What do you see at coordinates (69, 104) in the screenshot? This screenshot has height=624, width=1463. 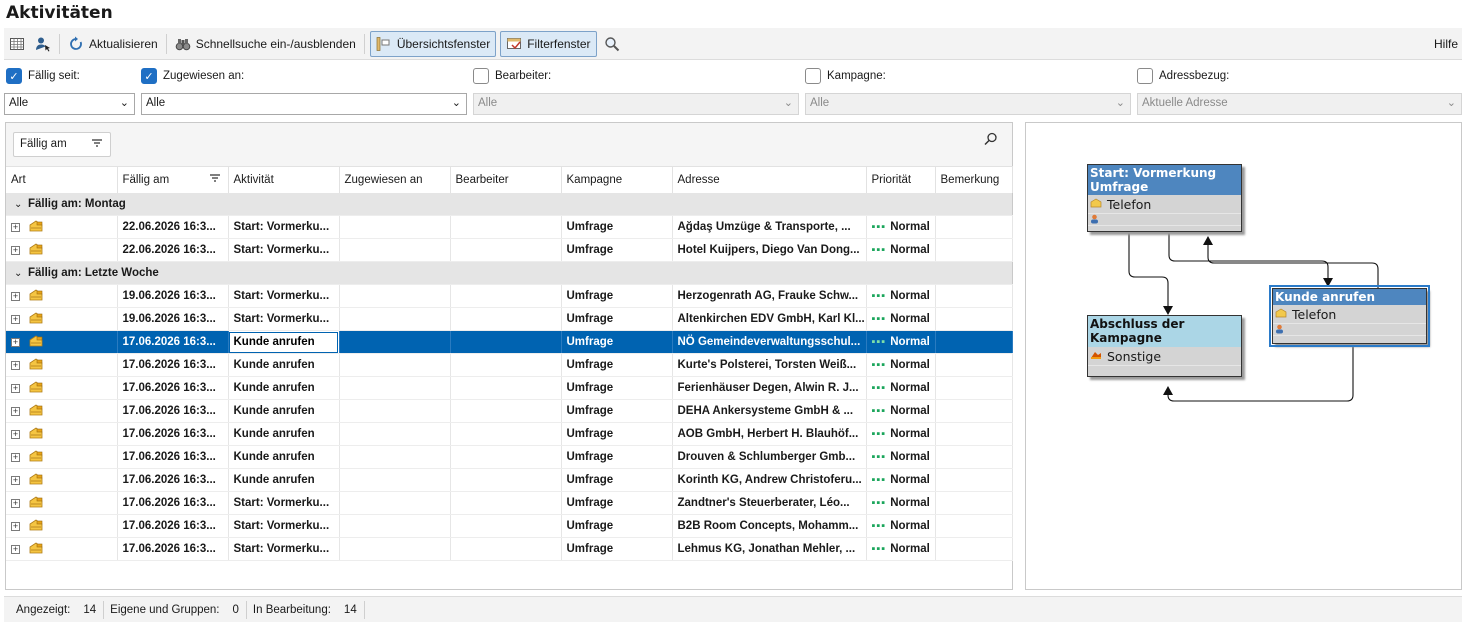 I see `due-since-dropdown: Alle ⌄` at bounding box center [69, 104].